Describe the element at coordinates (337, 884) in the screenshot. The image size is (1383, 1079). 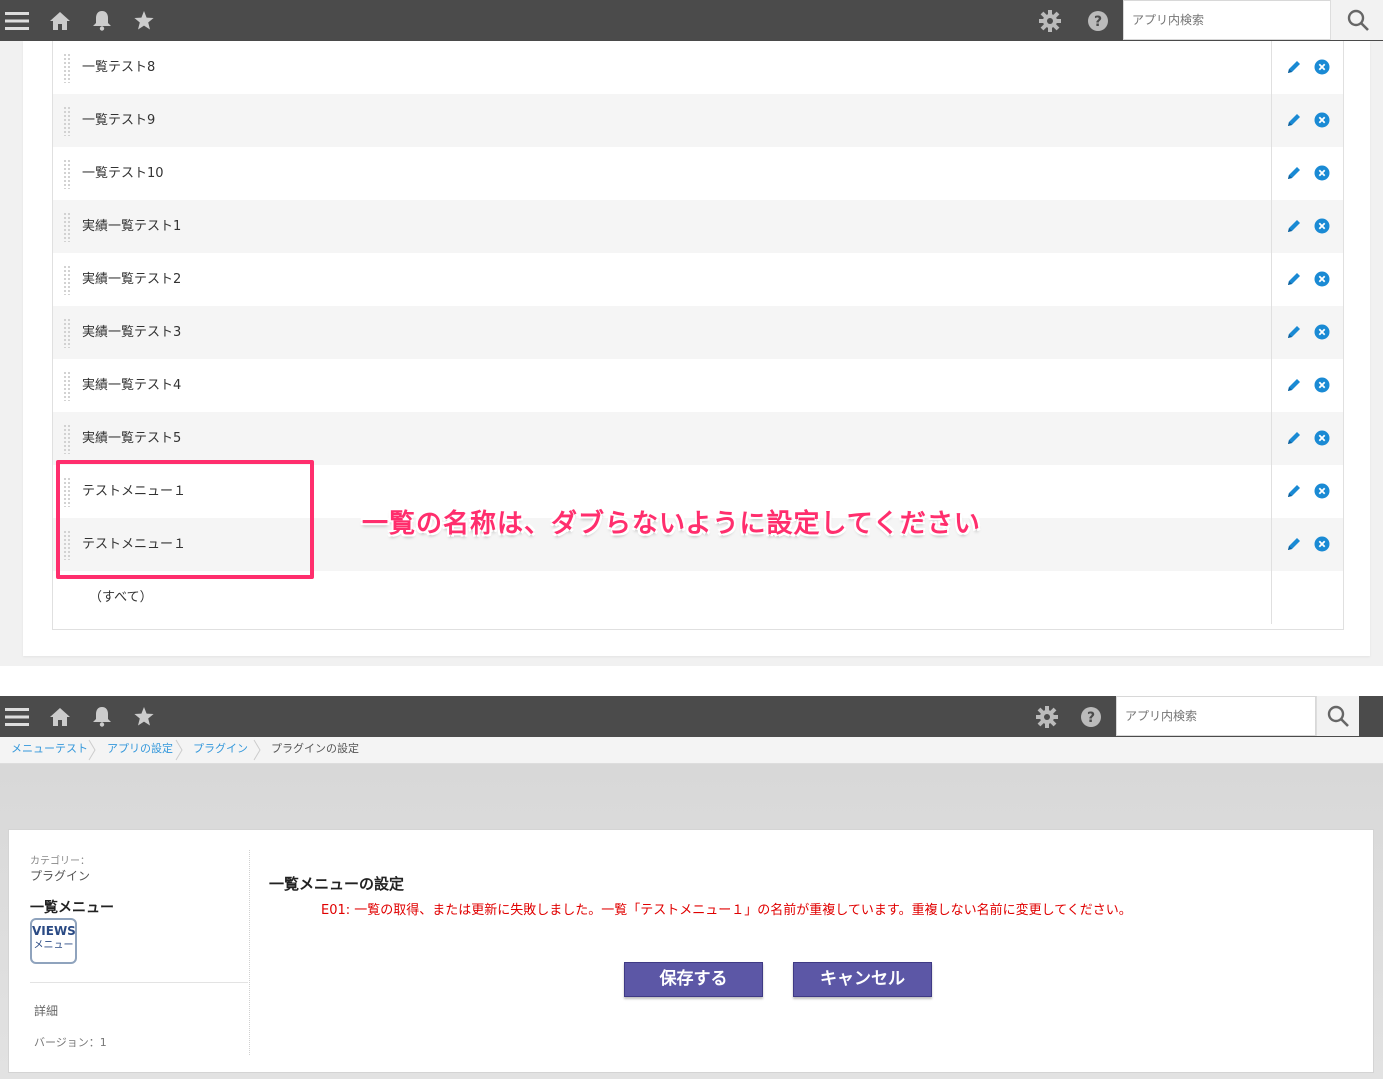
I see `settings-title: 一覧メニューの設定` at that location.